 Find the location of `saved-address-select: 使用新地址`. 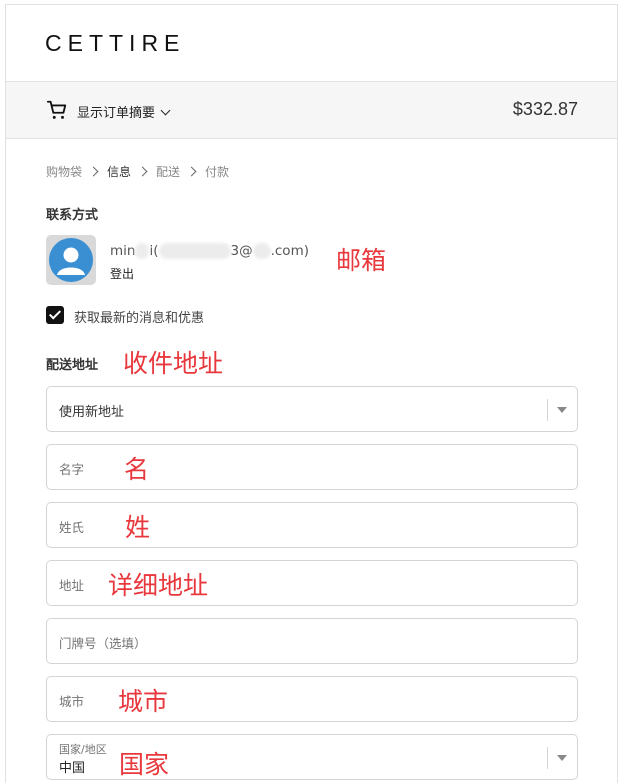

saved-address-select: 使用新地址 is located at coordinates (312, 409).